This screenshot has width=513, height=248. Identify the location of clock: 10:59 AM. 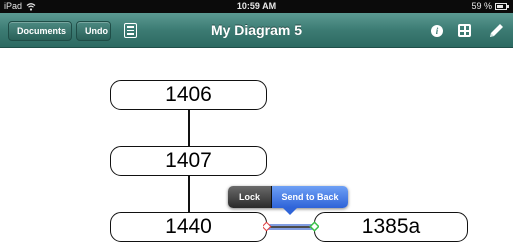
(256, 6).